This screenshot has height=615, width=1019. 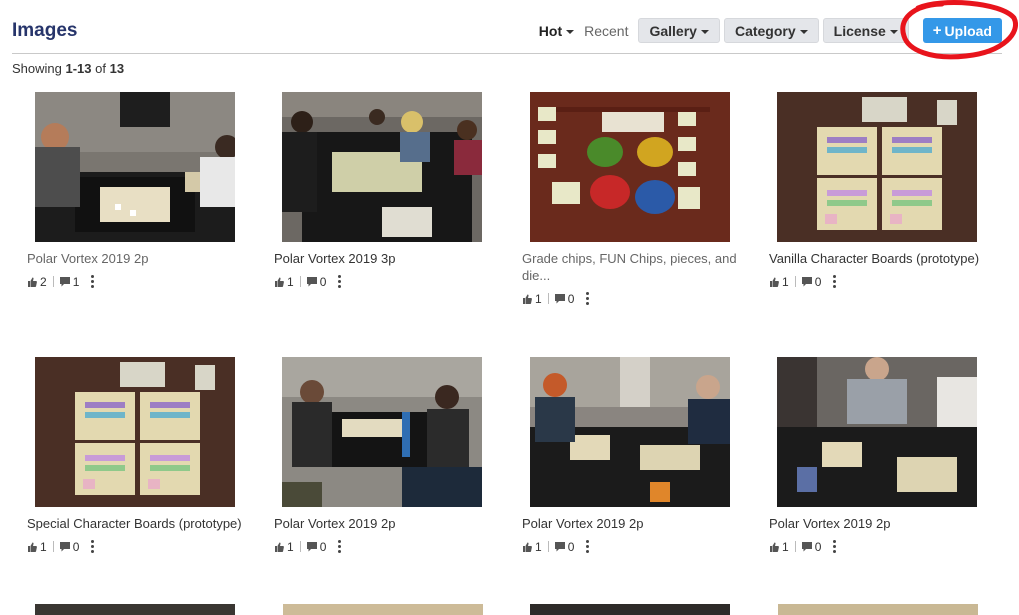 I want to click on comments-stat: 1, so click(x=69, y=281).